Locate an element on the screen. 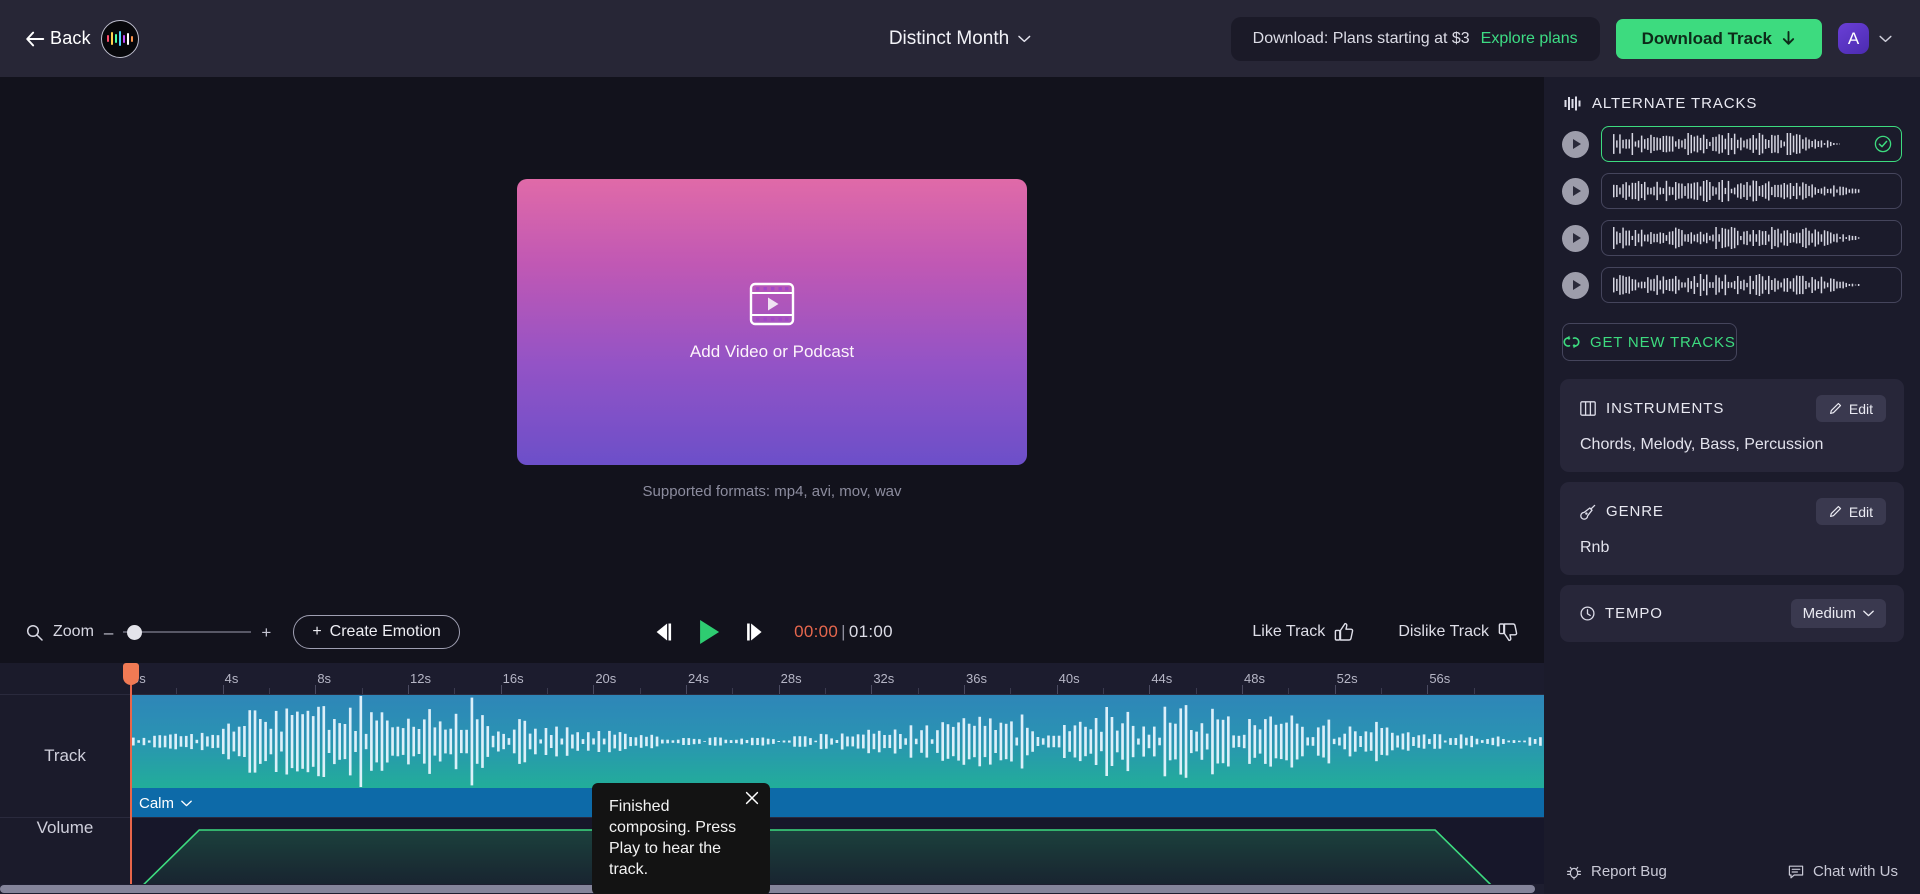 This screenshot has height=894, width=1920. ruler-label-spacer is located at coordinates (65, 679).